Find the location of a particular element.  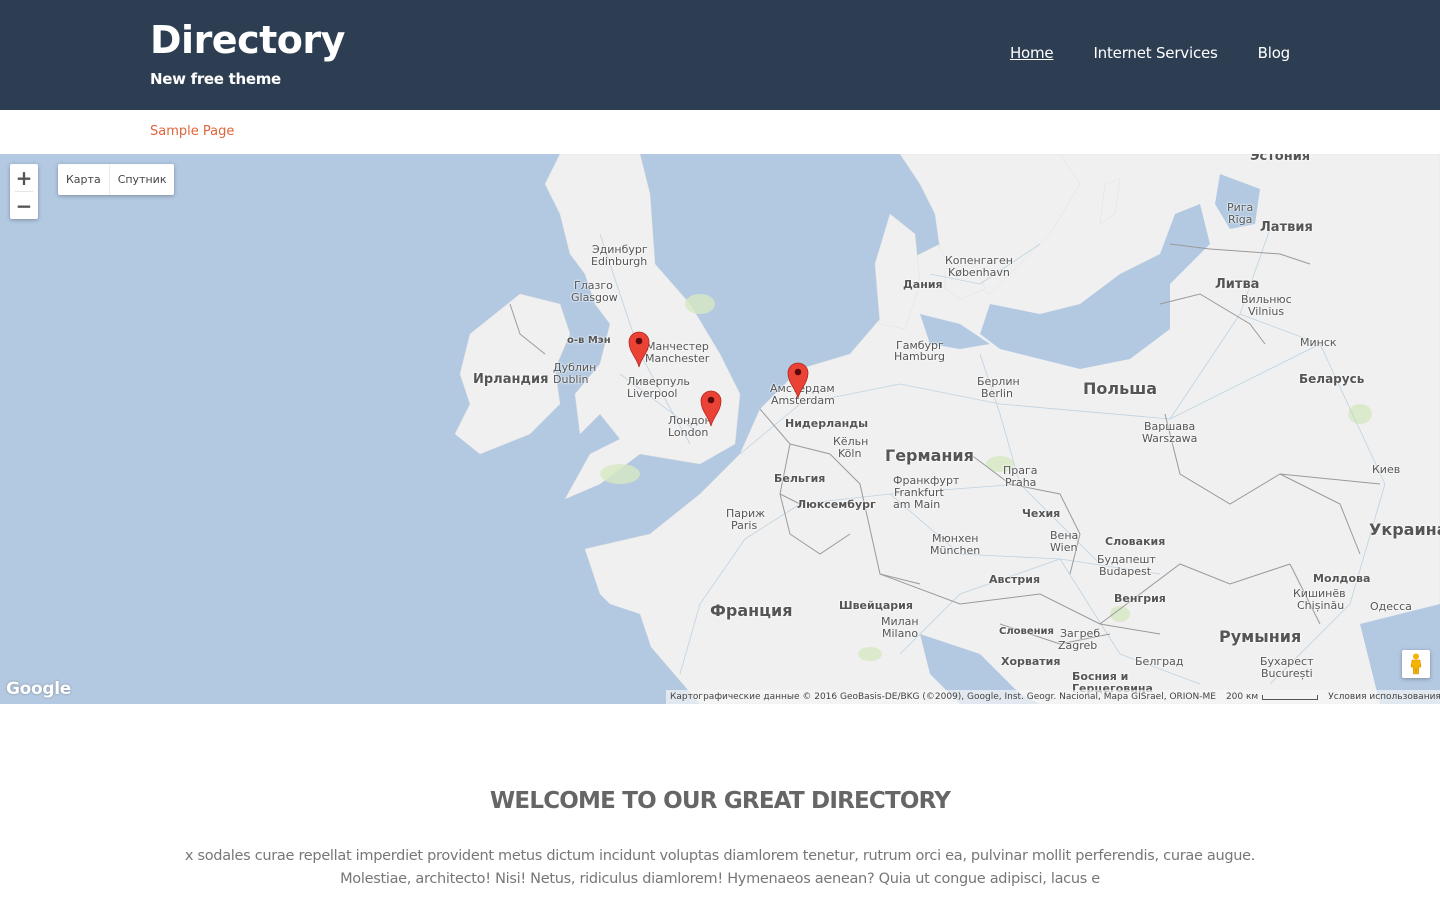

map-label: Румыния is located at coordinates (1260, 636).